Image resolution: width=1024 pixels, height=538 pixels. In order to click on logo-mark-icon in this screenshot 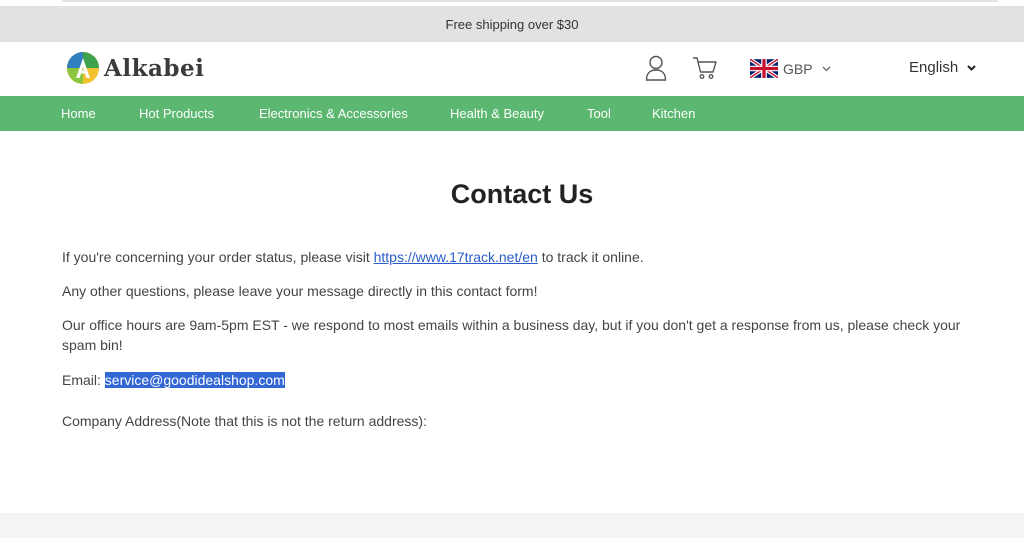, I will do `click(83, 68)`.